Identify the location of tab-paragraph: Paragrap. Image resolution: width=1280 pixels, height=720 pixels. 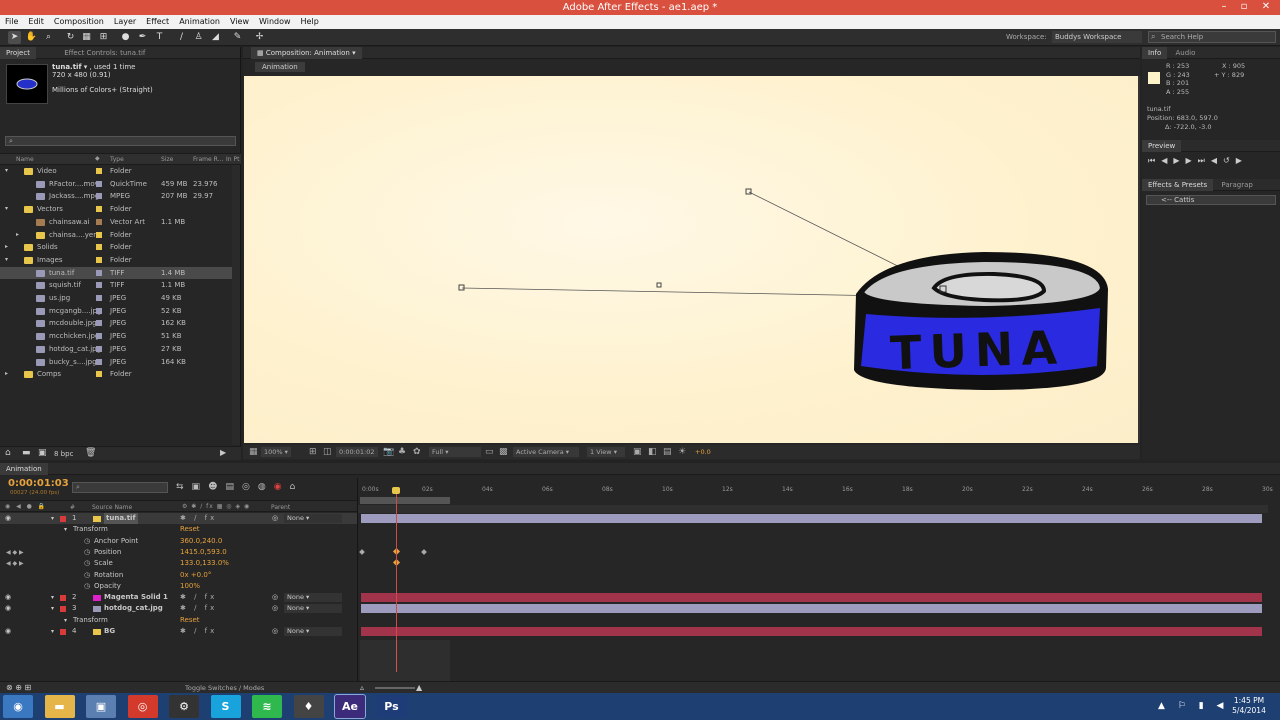
(1236, 185).